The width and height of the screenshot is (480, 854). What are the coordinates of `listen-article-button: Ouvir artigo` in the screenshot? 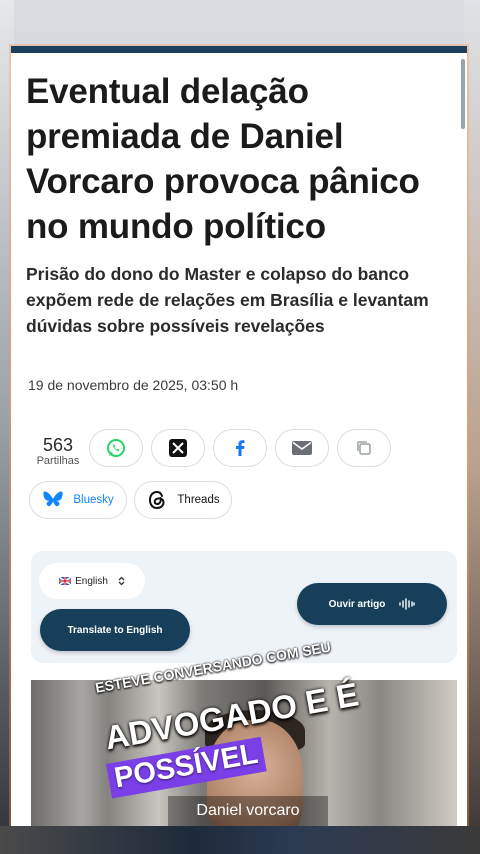 It's located at (372, 604).